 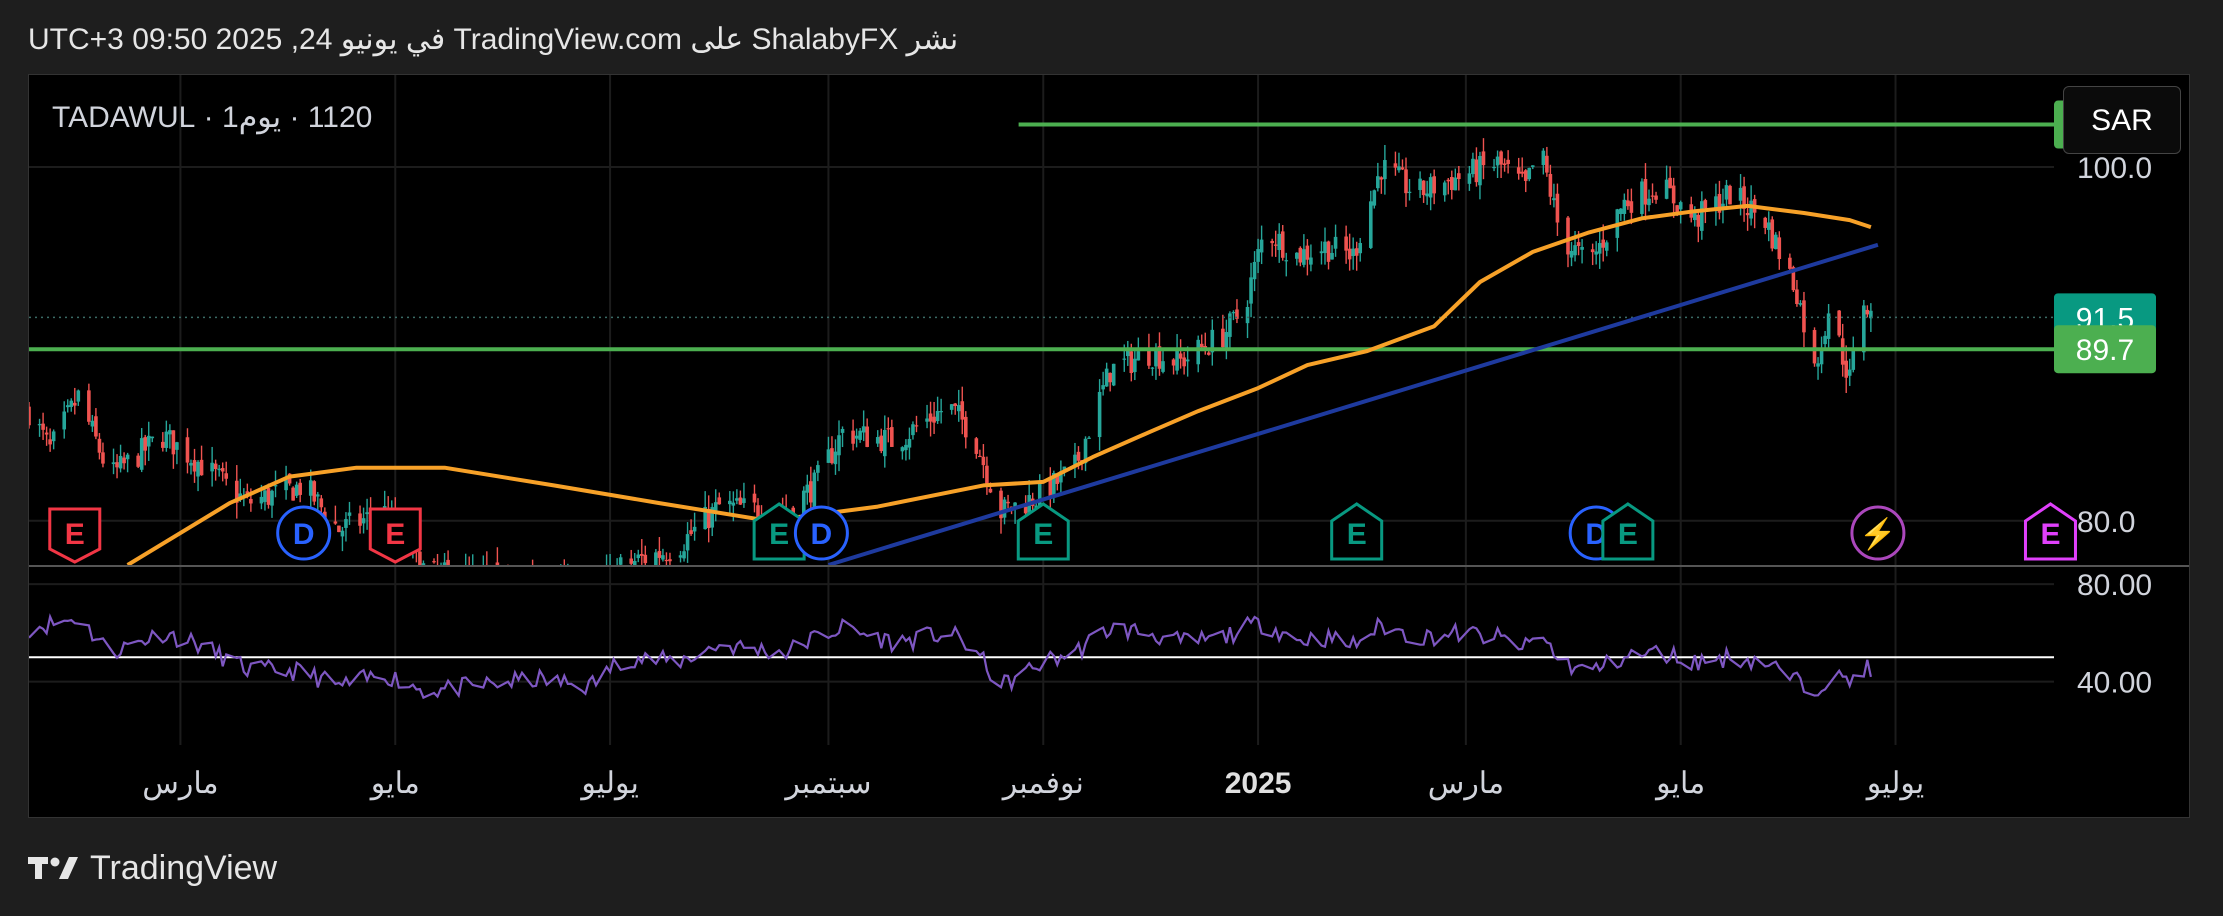 I want to click on level-tag-support-text: 89.7, so click(x=2105, y=350).